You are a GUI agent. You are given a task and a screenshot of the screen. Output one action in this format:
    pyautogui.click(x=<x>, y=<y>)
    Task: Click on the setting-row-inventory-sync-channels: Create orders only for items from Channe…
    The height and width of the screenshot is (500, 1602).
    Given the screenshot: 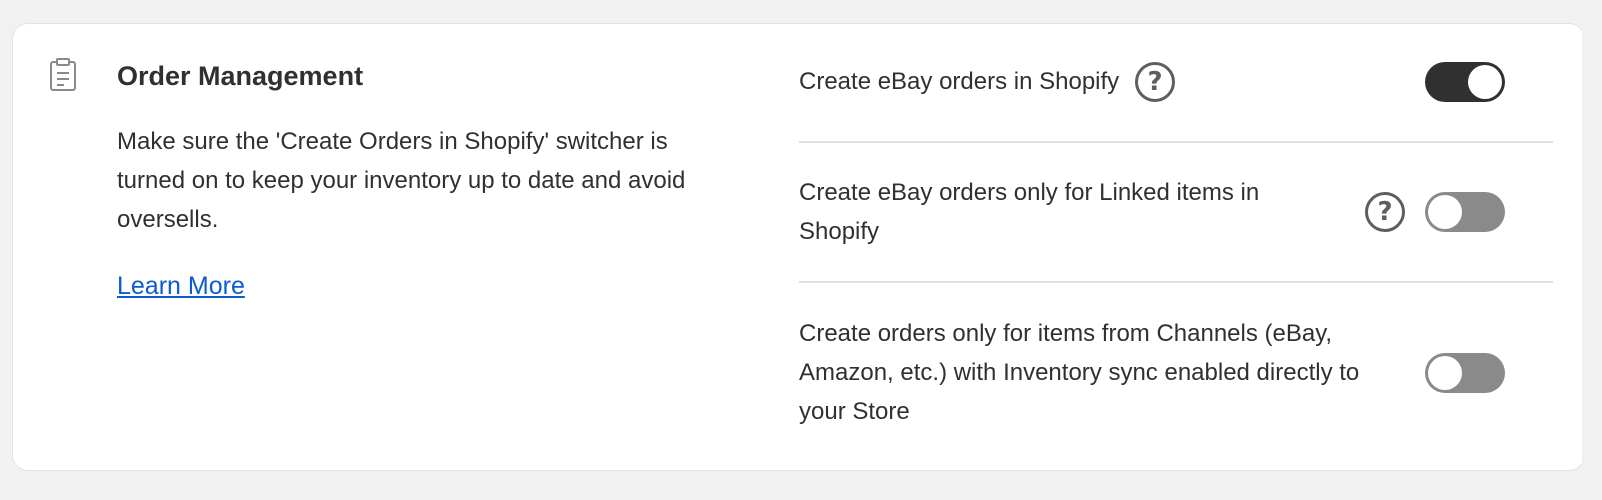 What is the action you would take?
    pyautogui.click(x=1176, y=372)
    